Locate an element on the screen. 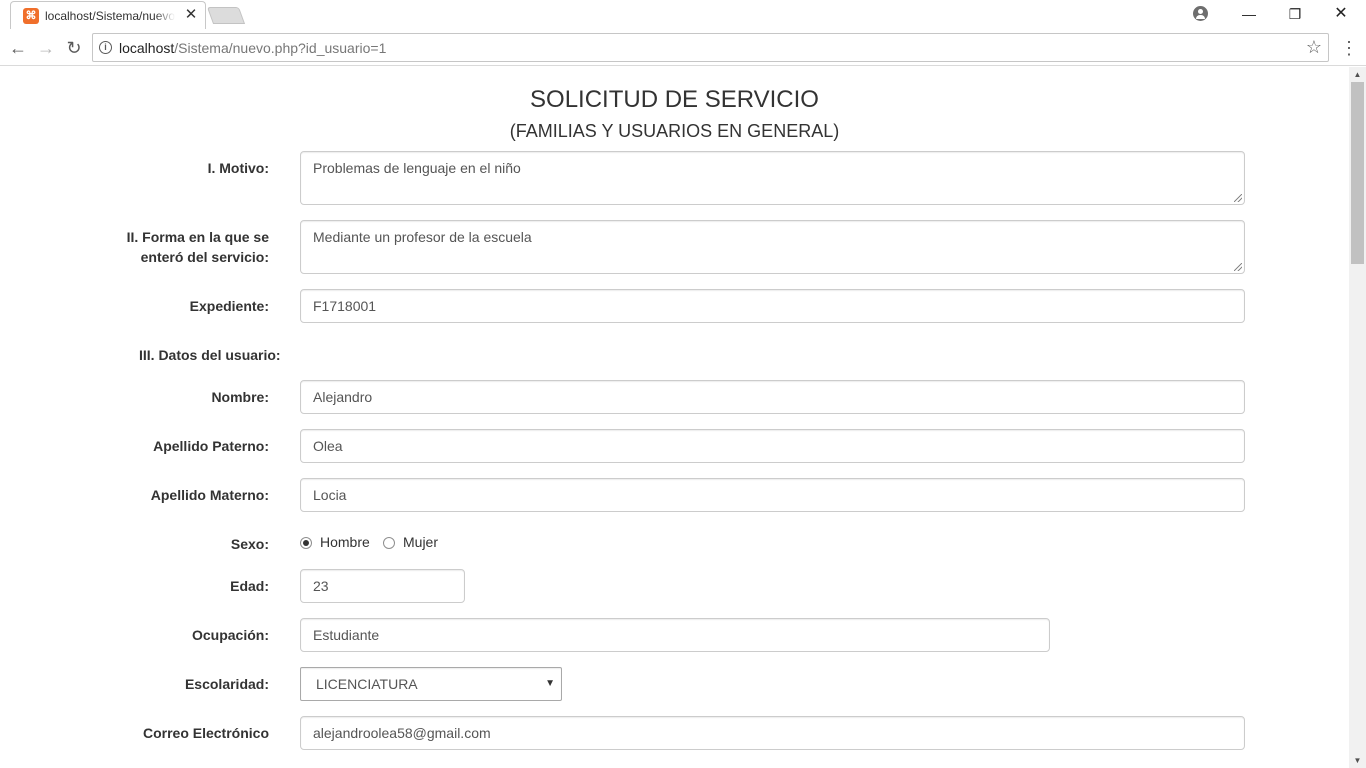  radio-mujer-label: Mujer is located at coordinates (420, 542).